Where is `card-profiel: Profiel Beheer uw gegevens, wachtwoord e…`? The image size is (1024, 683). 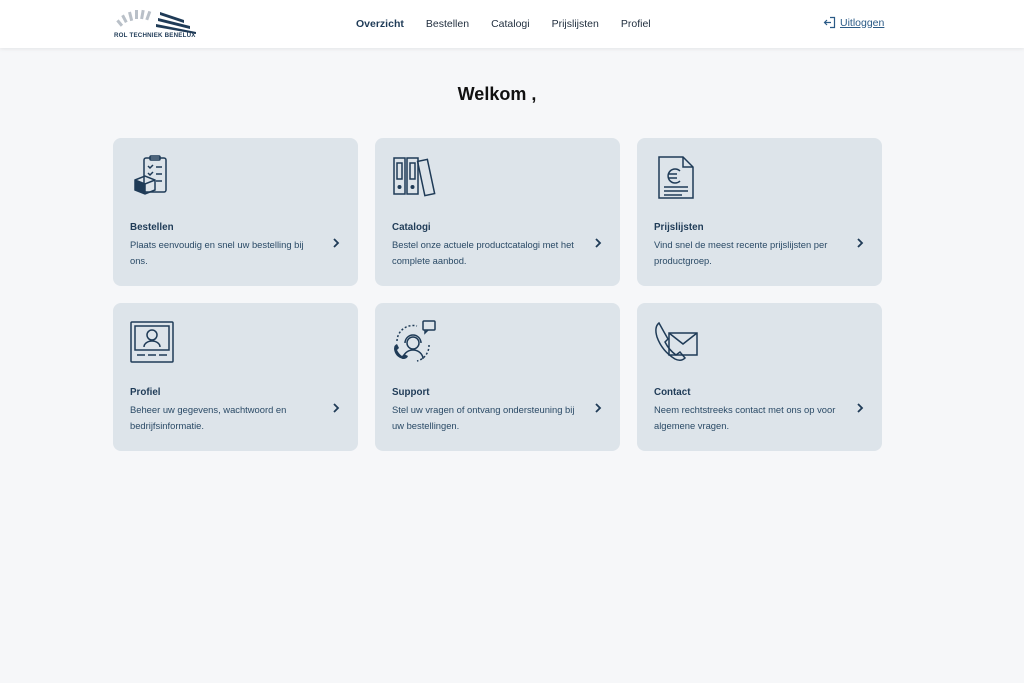 card-profiel: Profiel Beheer uw gegevens, wachtwoord e… is located at coordinates (235, 377).